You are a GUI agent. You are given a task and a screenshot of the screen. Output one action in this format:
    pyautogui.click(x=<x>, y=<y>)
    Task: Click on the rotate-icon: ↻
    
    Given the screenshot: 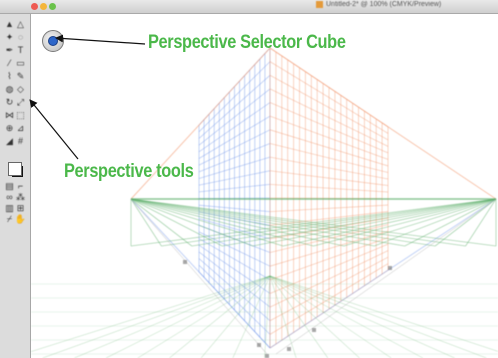 What is the action you would take?
    pyautogui.click(x=9, y=102)
    